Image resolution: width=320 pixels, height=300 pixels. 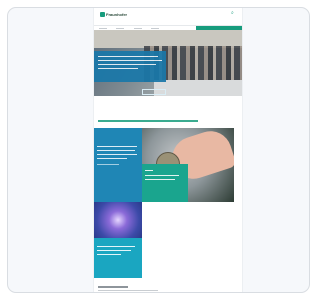 I want to click on hero-text-box, so click(x=130, y=66).